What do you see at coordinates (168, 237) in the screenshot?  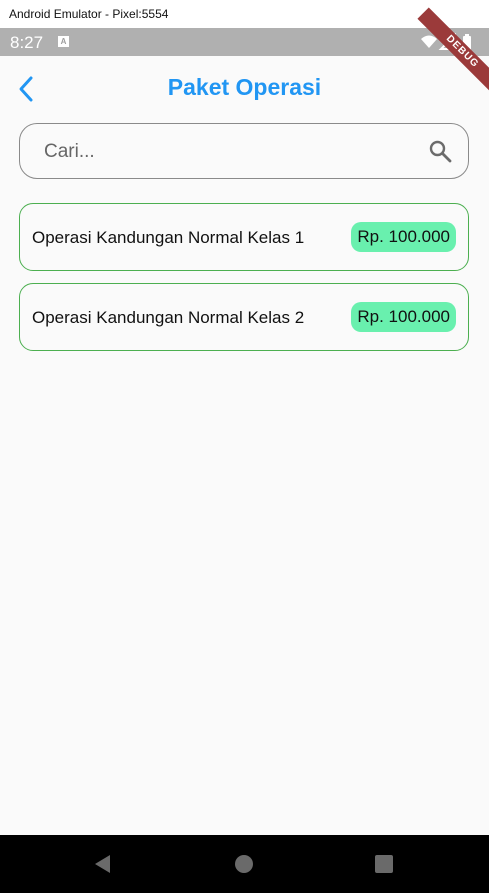 I see `package-name: Operasi Kandungan Normal Kelas 1` at bounding box center [168, 237].